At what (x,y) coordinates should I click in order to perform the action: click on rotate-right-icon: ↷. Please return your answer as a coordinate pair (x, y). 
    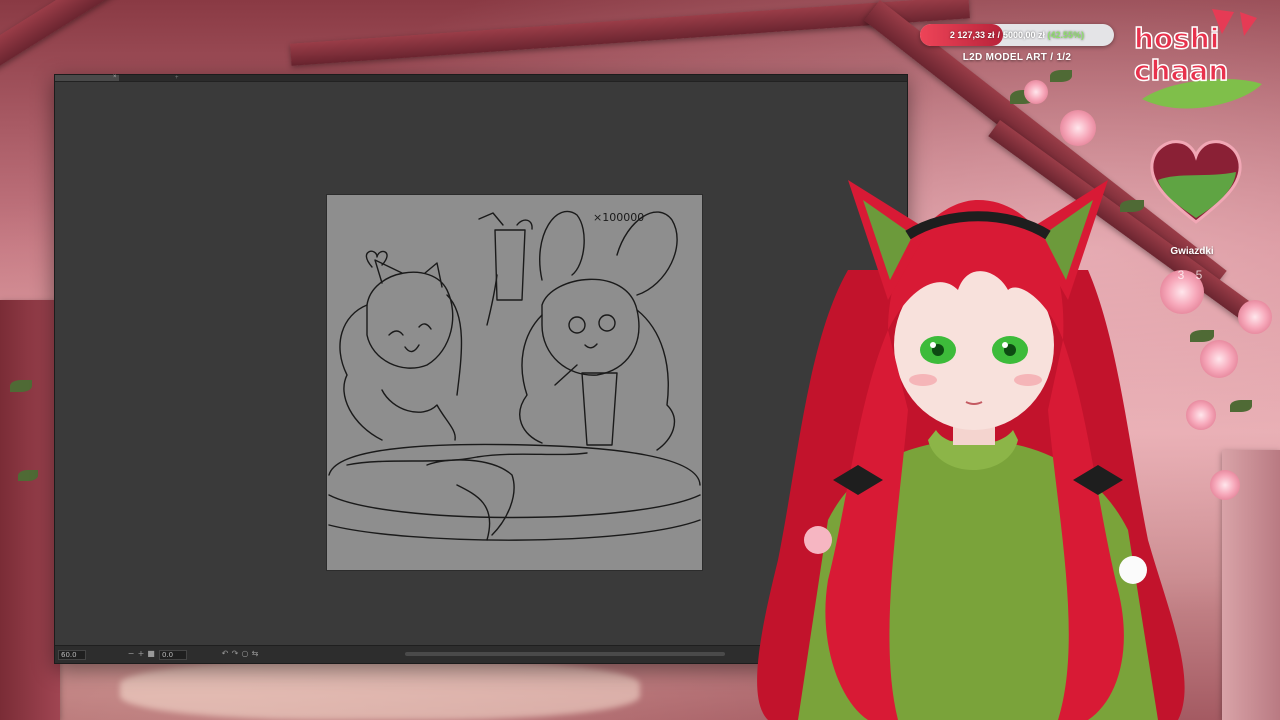
    Looking at the image, I should click on (235, 654).